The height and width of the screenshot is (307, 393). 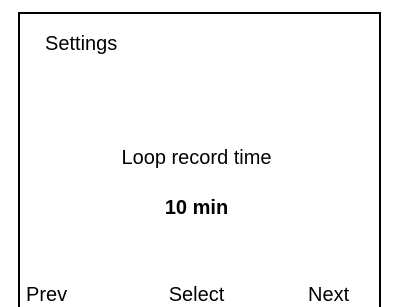 I want to click on setting-value: 10 min, so click(x=196, y=208).